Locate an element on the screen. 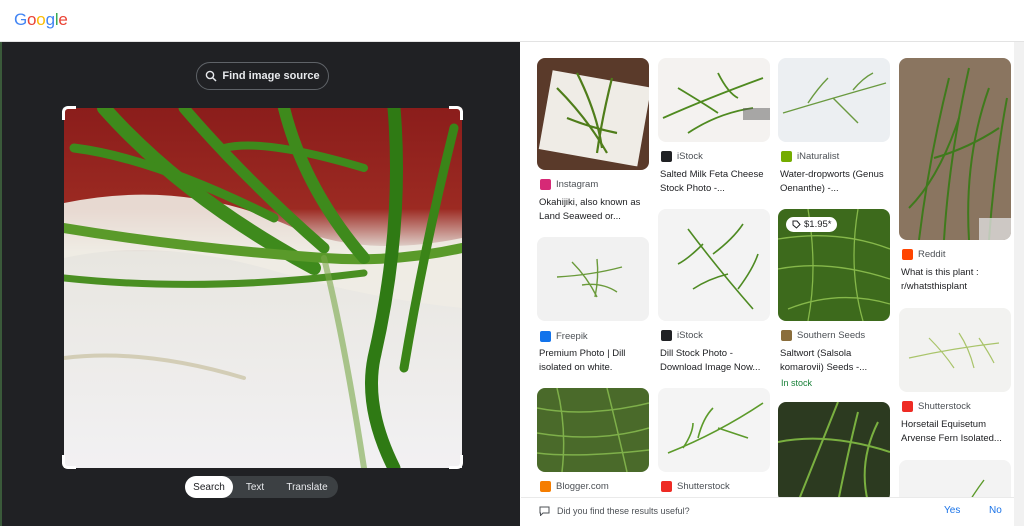 The height and width of the screenshot is (526, 1024). result-source: Instagram is located at coordinates (569, 184).